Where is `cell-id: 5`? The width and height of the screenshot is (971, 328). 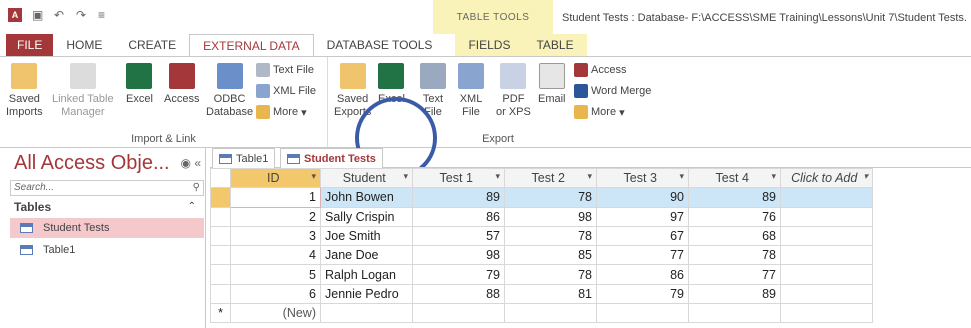 cell-id: 5 is located at coordinates (275, 274).